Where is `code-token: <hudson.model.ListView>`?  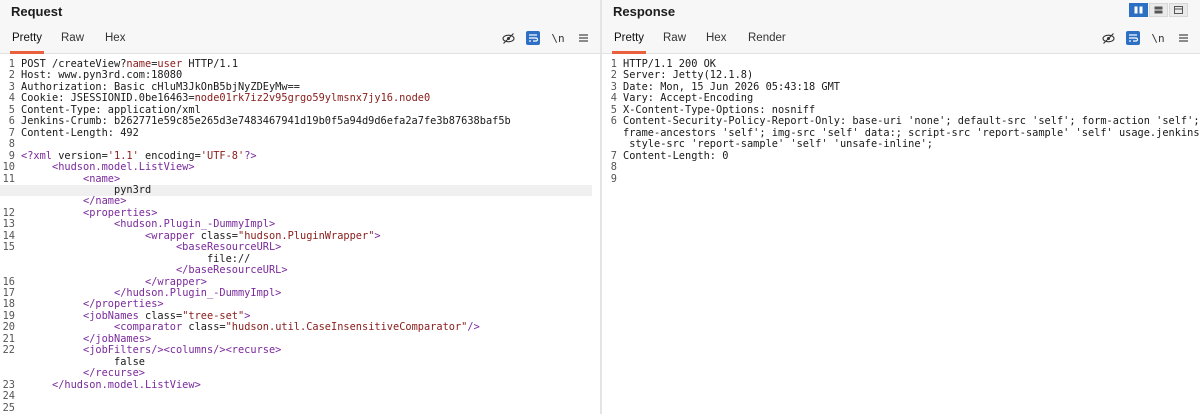 code-token: <hudson.model.ListView> is located at coordinates (123, 167).